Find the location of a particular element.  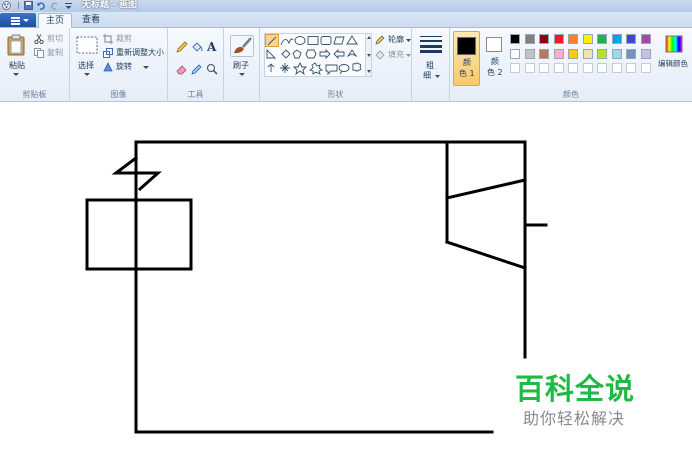

rotate-label: 旋转 is located at coordinates (124, 66).